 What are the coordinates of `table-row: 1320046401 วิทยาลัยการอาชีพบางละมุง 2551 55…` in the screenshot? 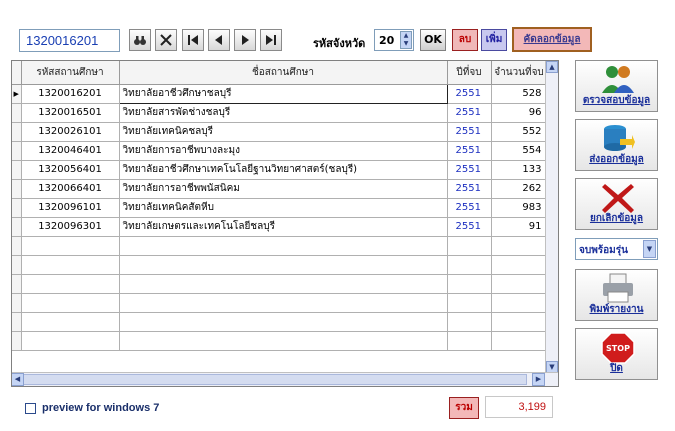 It's located at (280, 151).